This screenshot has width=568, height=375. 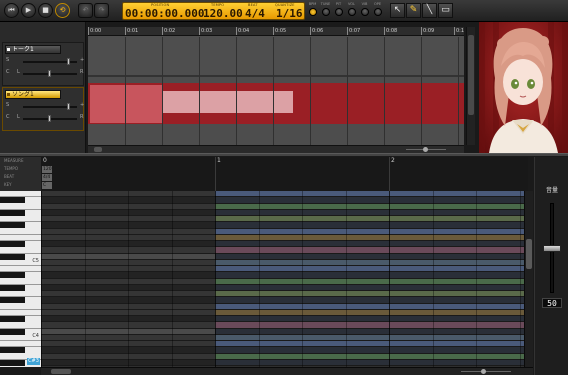 What do you see at coordinates (552, 248) in the screenshot?
I see `volume-knob` at bounding box center [552, 248].